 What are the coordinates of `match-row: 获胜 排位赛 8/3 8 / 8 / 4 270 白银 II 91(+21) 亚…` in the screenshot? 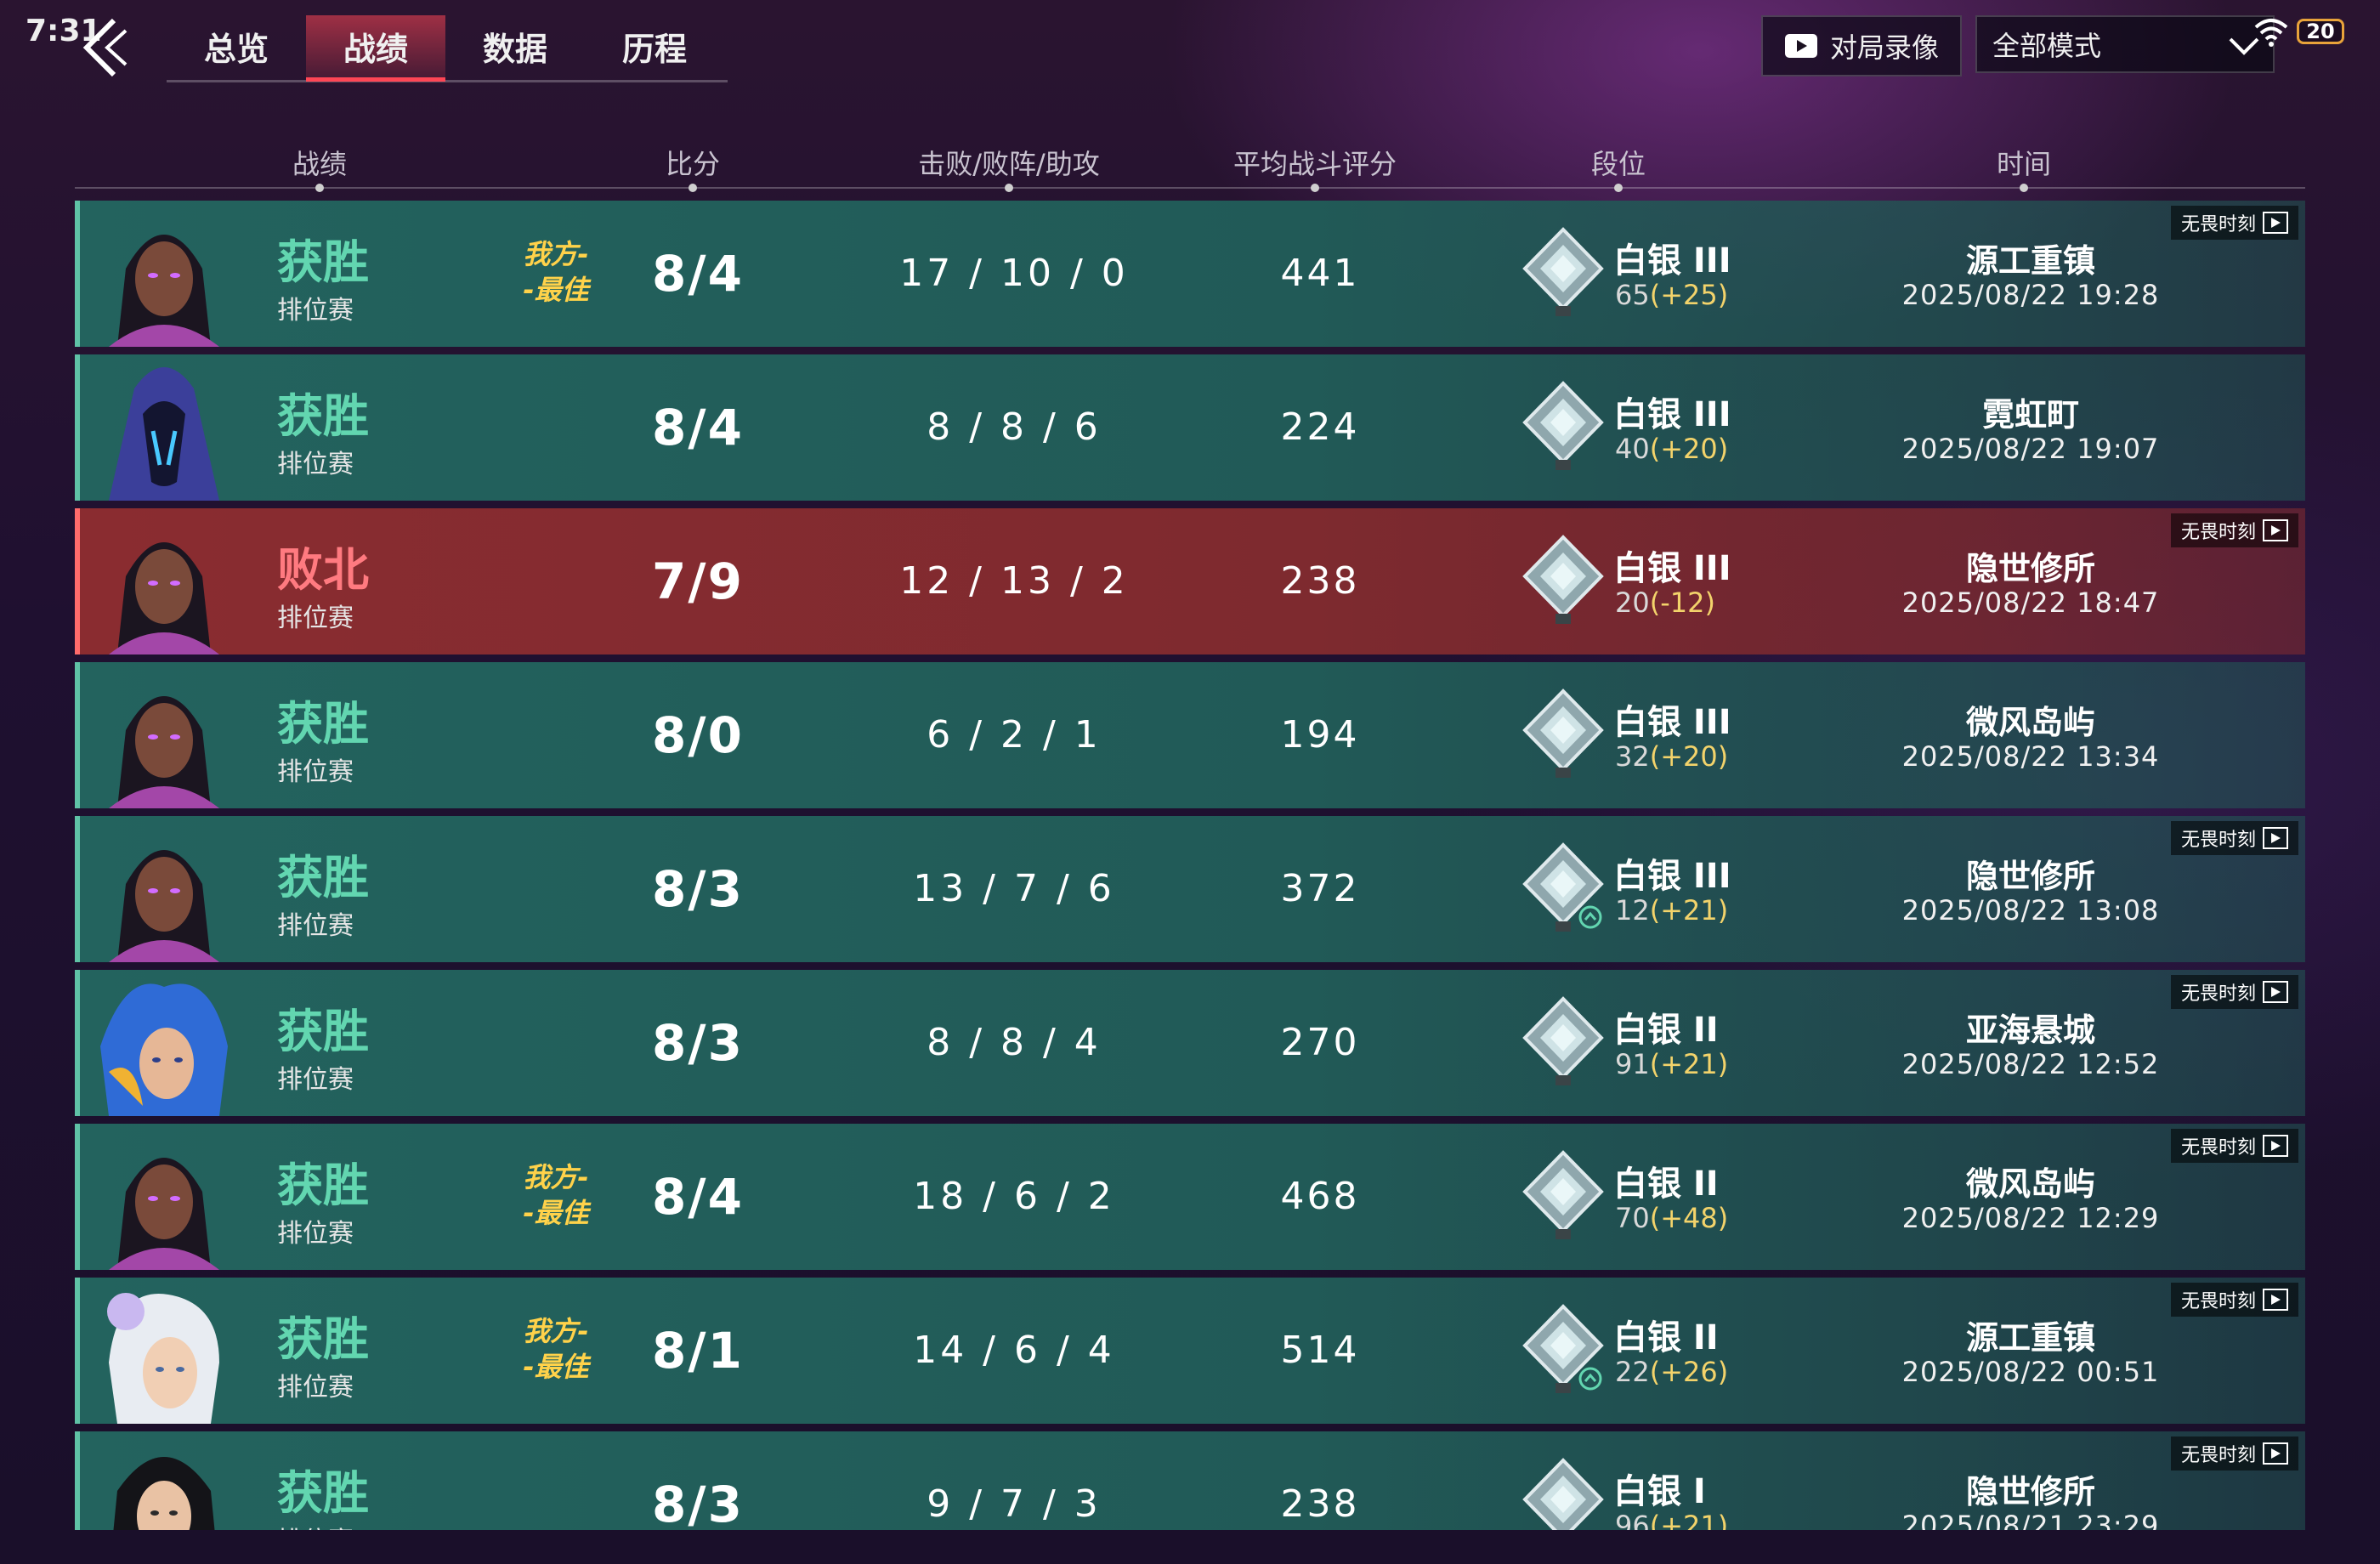 It's located at (1190, 1043).